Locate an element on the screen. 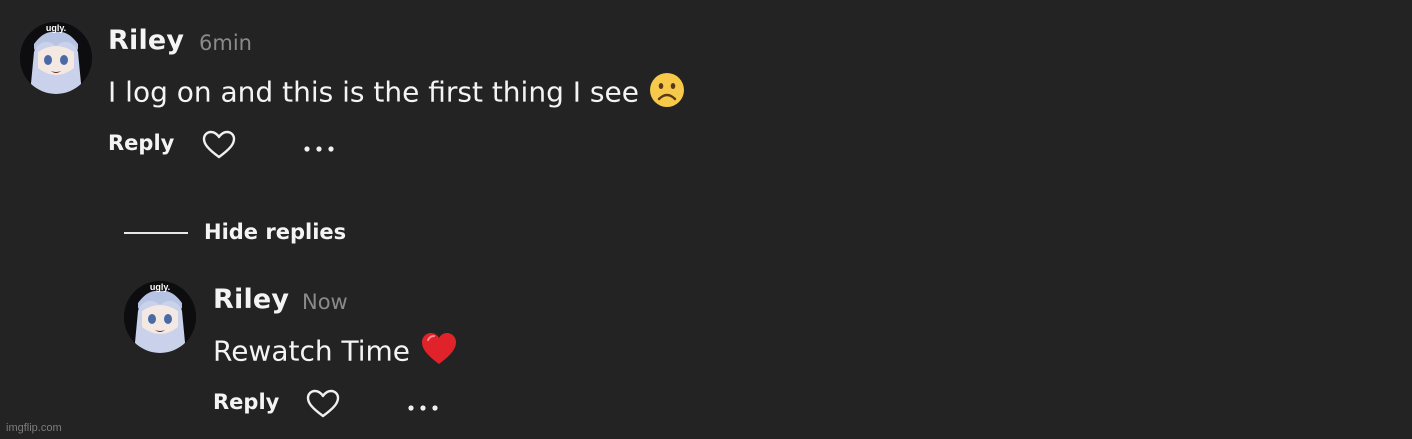 Image resolution: width=1412 pixels, height=439 pixels. reply-timestamp: Now is located at coordinates (325, 302).